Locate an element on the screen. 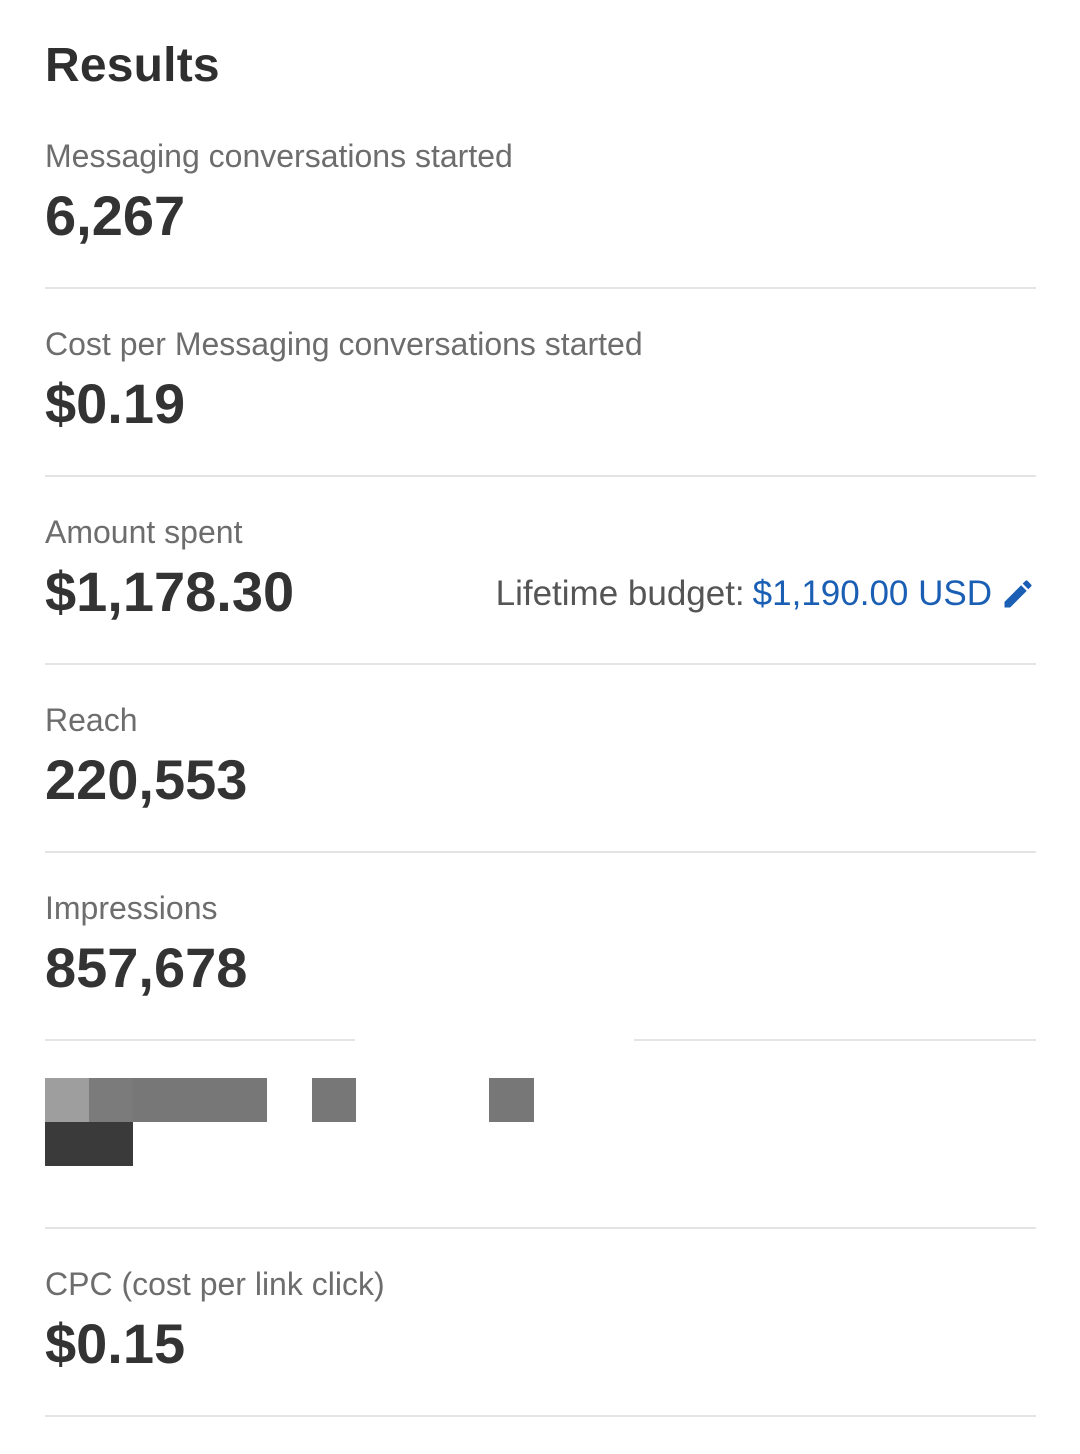 Image resolution: width=1080 pixels, height=1454 pixels. pencil-edit-icon is located at coordinates (1018, 594).